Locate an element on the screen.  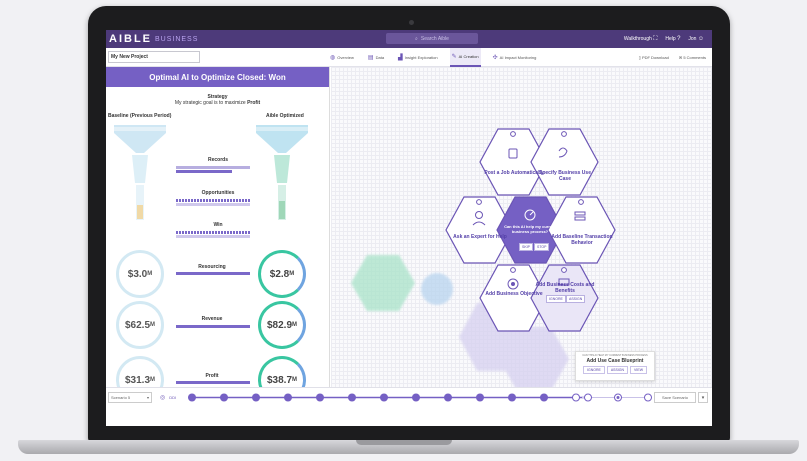
chart-icon: ▟ is located at coordinates (400, 58).